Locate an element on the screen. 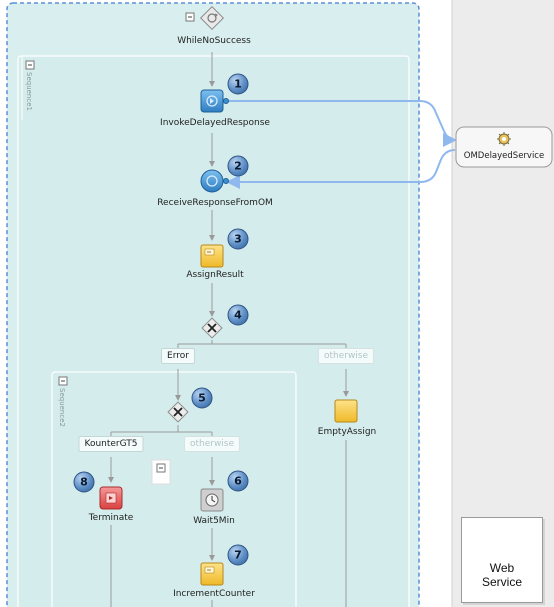  web-service-label: Web Service is located at coordinates (502, 575).